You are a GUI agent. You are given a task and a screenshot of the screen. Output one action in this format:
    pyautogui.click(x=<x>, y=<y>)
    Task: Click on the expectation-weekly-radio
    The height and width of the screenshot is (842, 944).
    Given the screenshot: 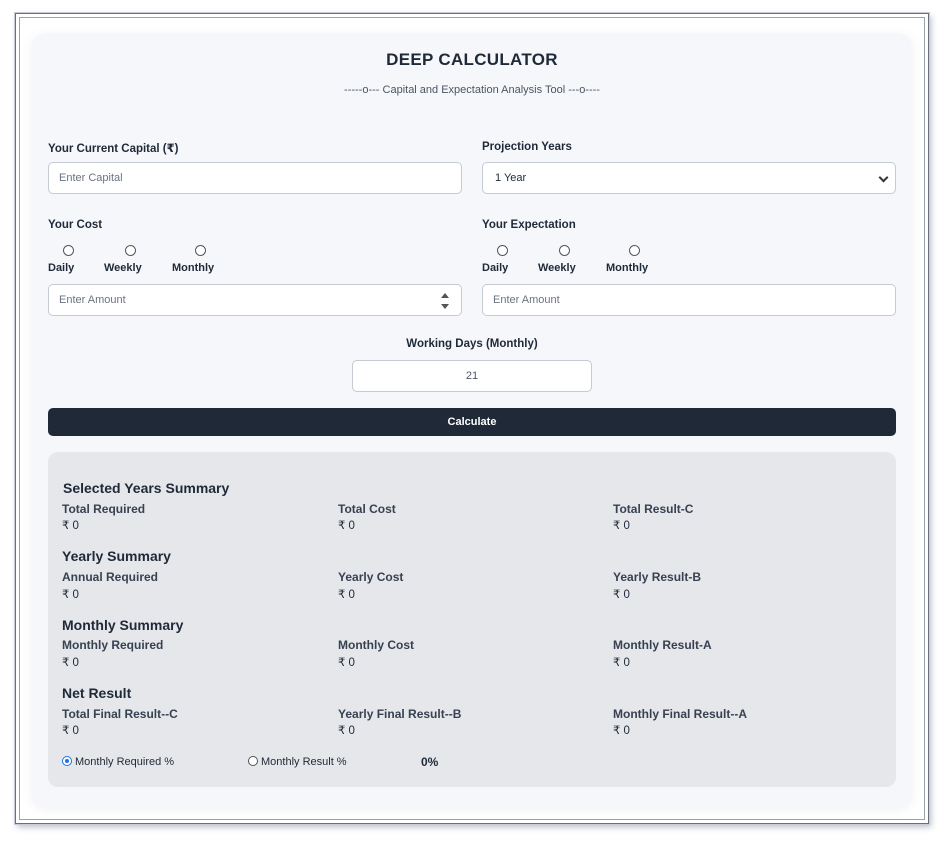 What is the action you would take?
    pyautogui.click(x=564, y=250)
    